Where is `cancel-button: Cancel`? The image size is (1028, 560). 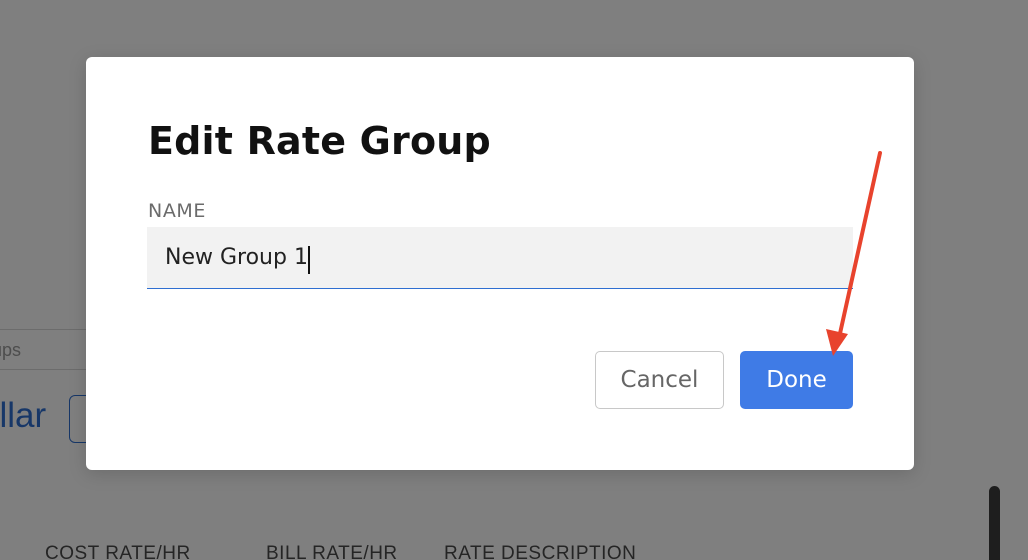 cancel-button: Cancel is located at coordinates (659, 380).